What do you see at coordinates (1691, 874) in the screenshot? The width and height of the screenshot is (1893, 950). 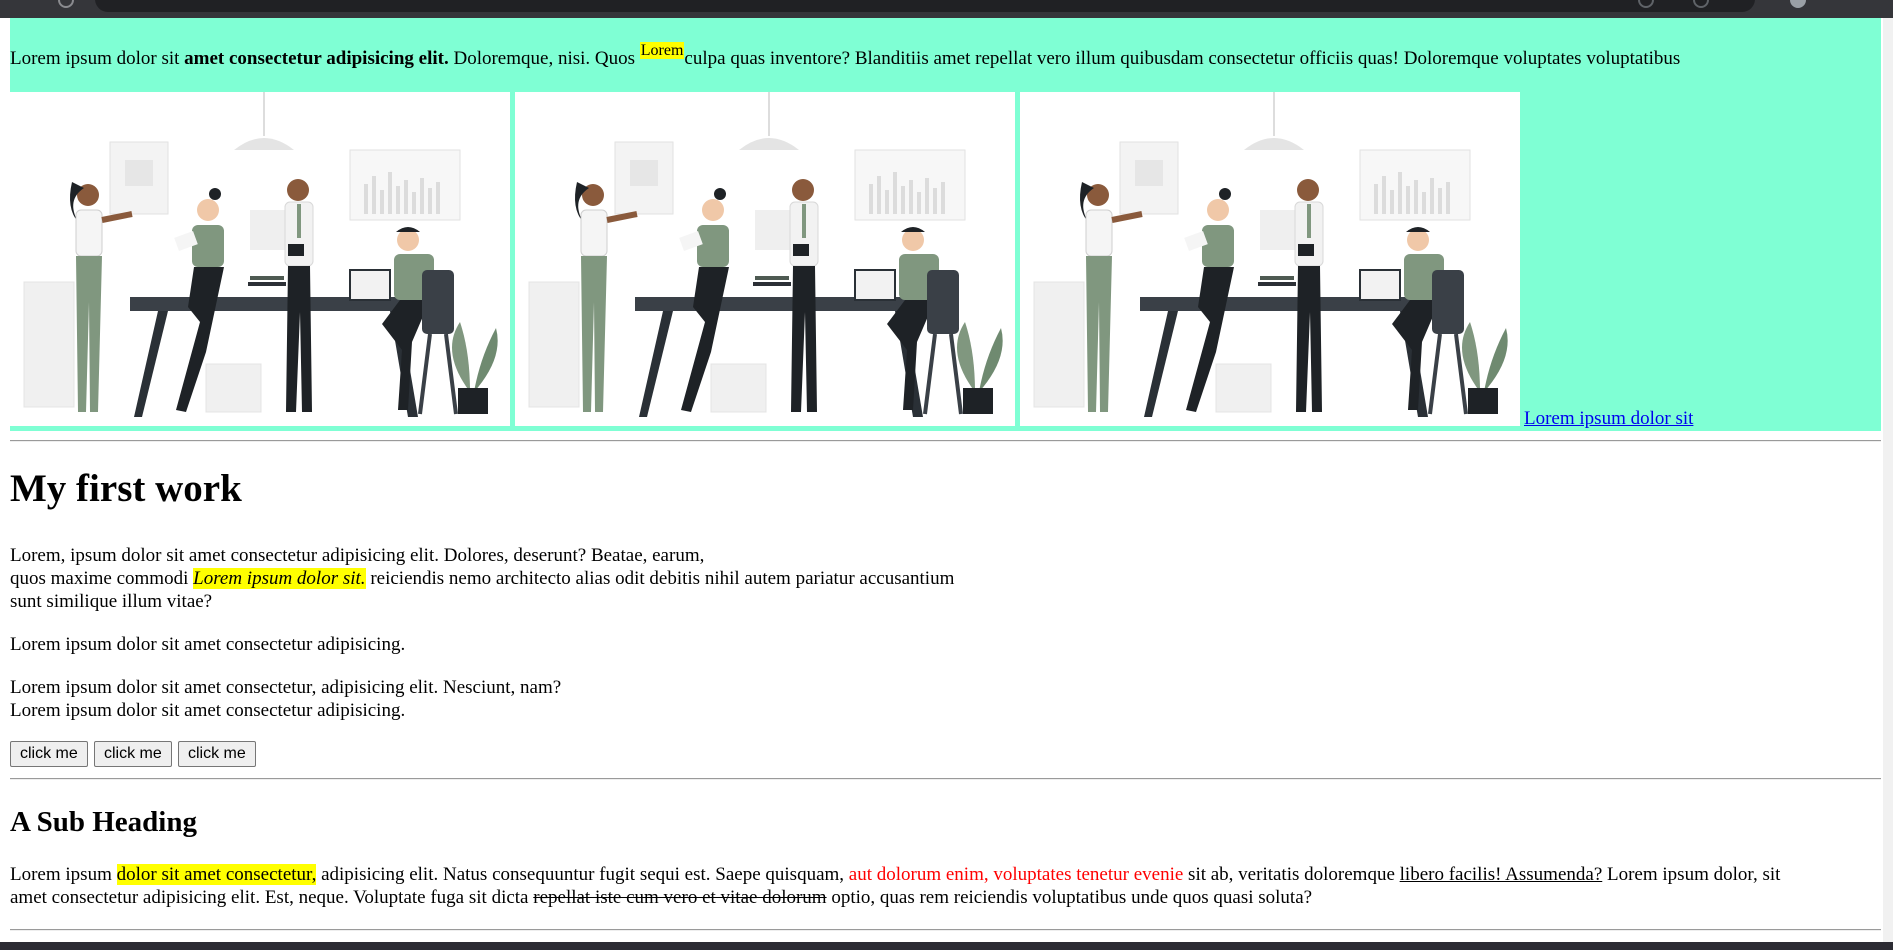 I see `sub-text: Lorem ipsum dolor, sit` at bounding box center [1691, 874].